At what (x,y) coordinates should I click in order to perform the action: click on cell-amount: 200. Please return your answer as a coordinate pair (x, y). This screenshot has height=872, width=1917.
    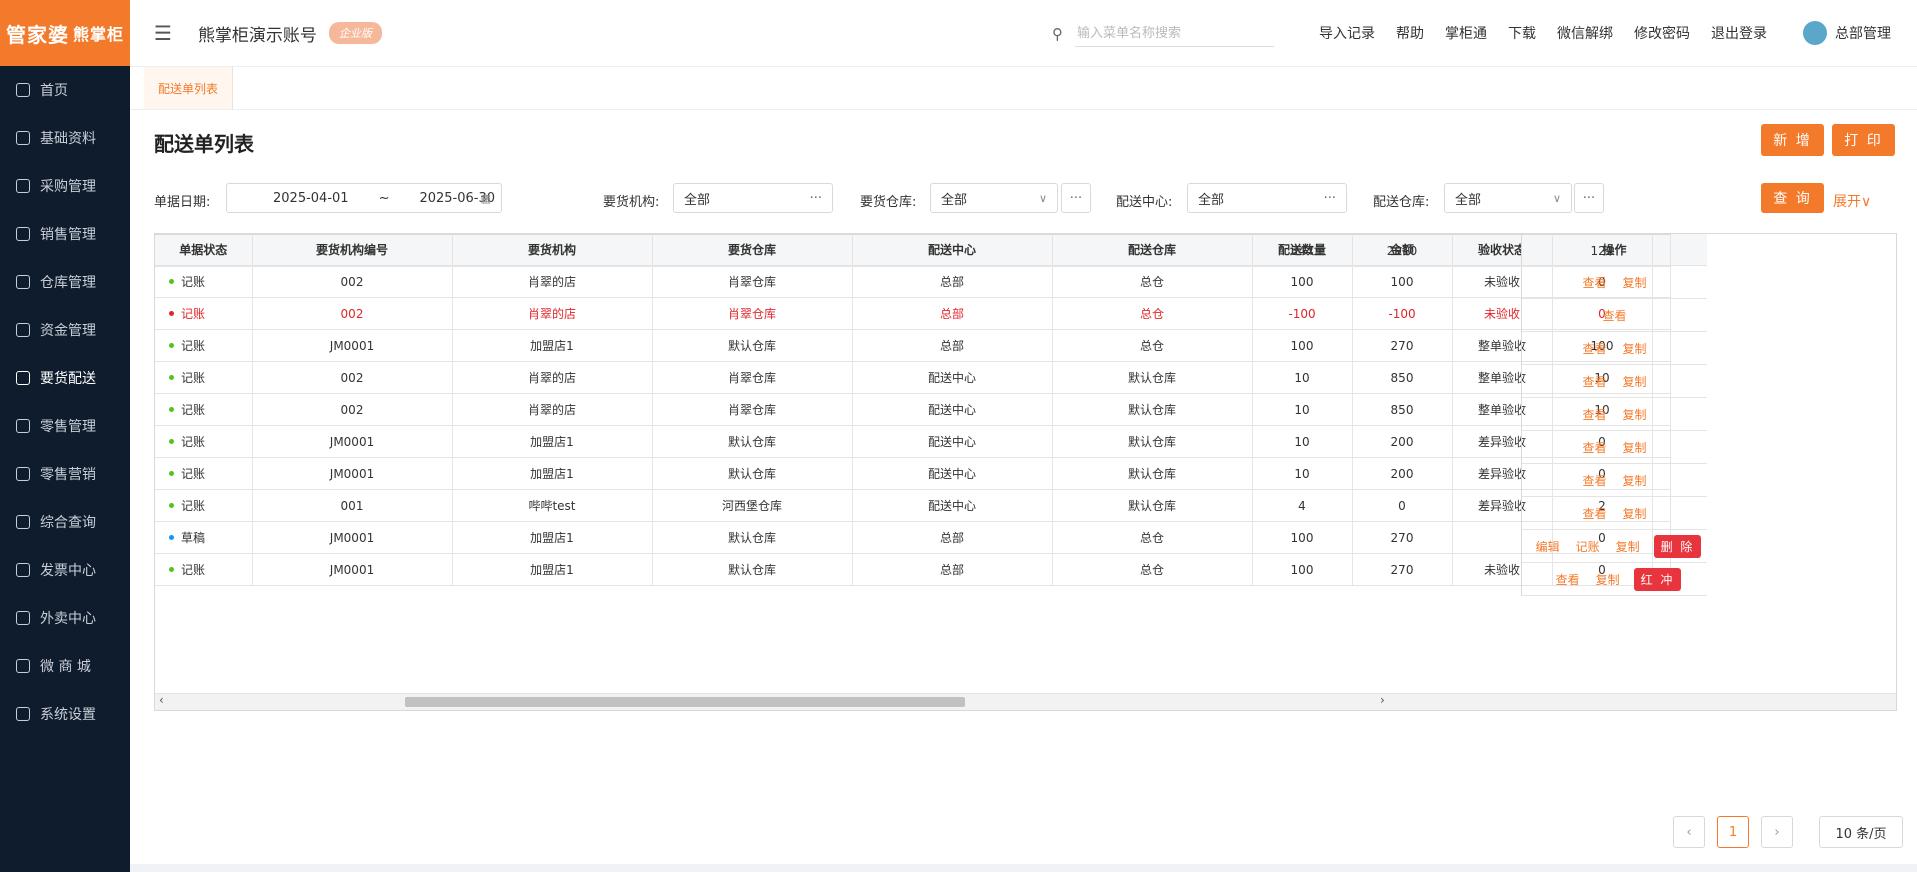
    Looking at the image, I should click on (1402, 441).